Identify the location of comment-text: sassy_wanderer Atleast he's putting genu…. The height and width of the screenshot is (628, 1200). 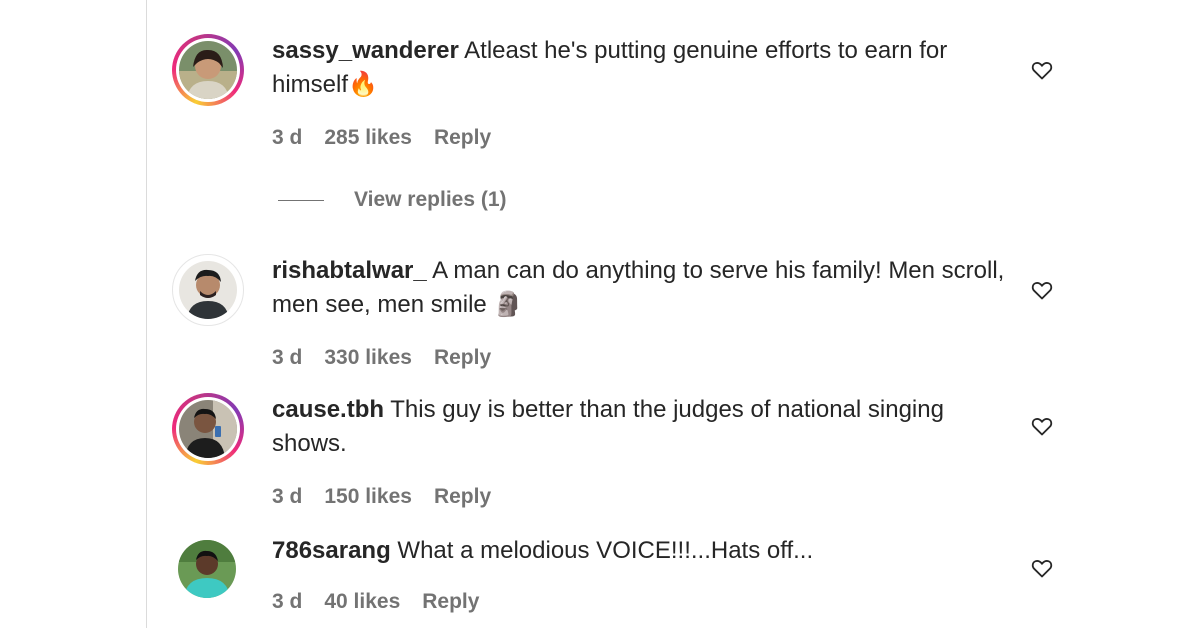
(639, 68).